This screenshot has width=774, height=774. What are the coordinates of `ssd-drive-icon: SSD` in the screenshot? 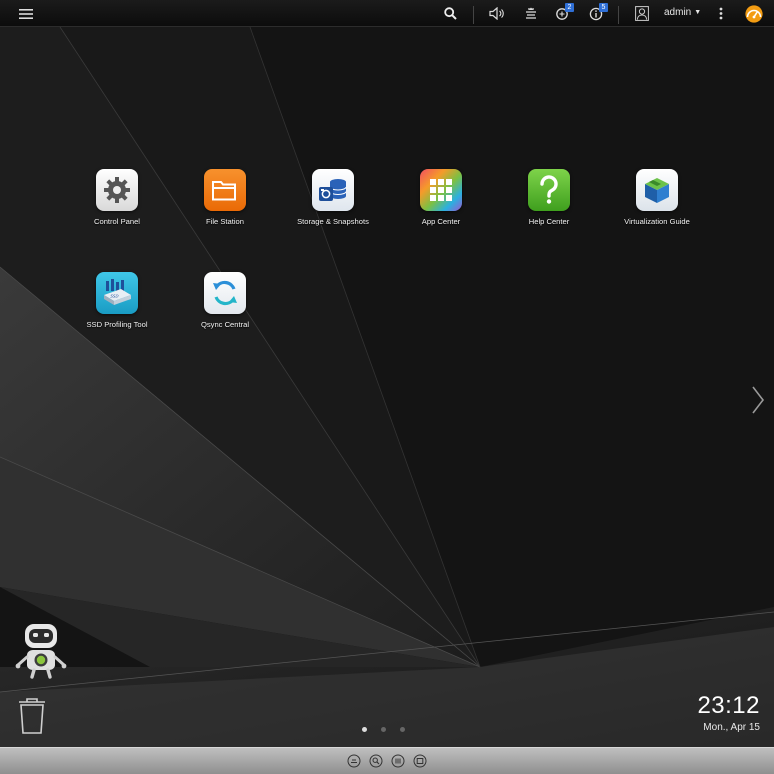 It's located at (117, 292).